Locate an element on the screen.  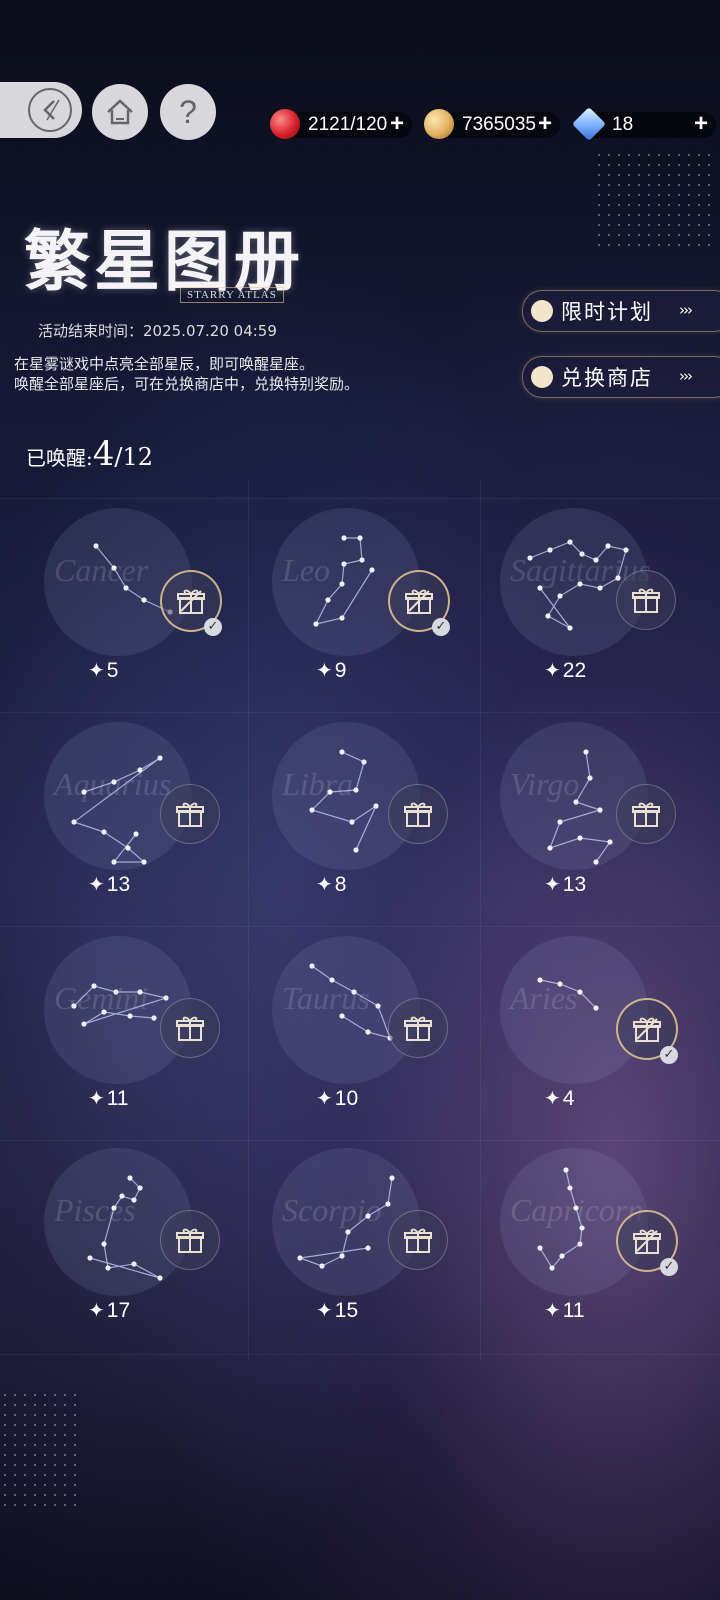
gem-value: 18 is located at coordinates (623, 124).